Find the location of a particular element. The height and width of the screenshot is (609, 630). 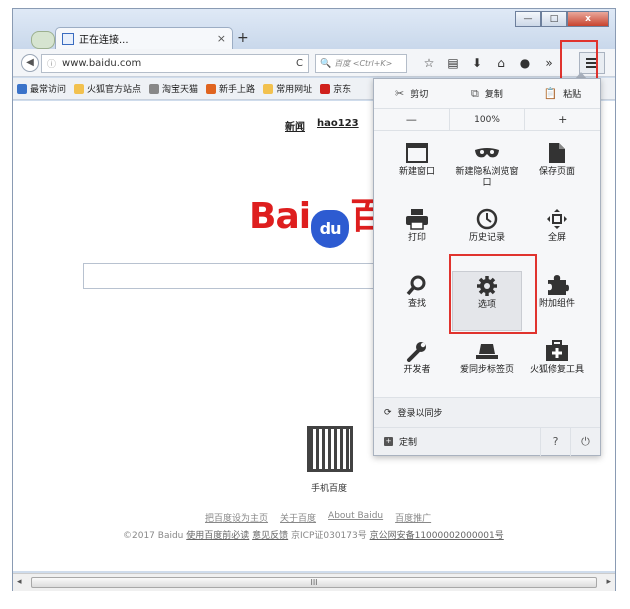

paw-icon: du is located at coordinates (330, 229).